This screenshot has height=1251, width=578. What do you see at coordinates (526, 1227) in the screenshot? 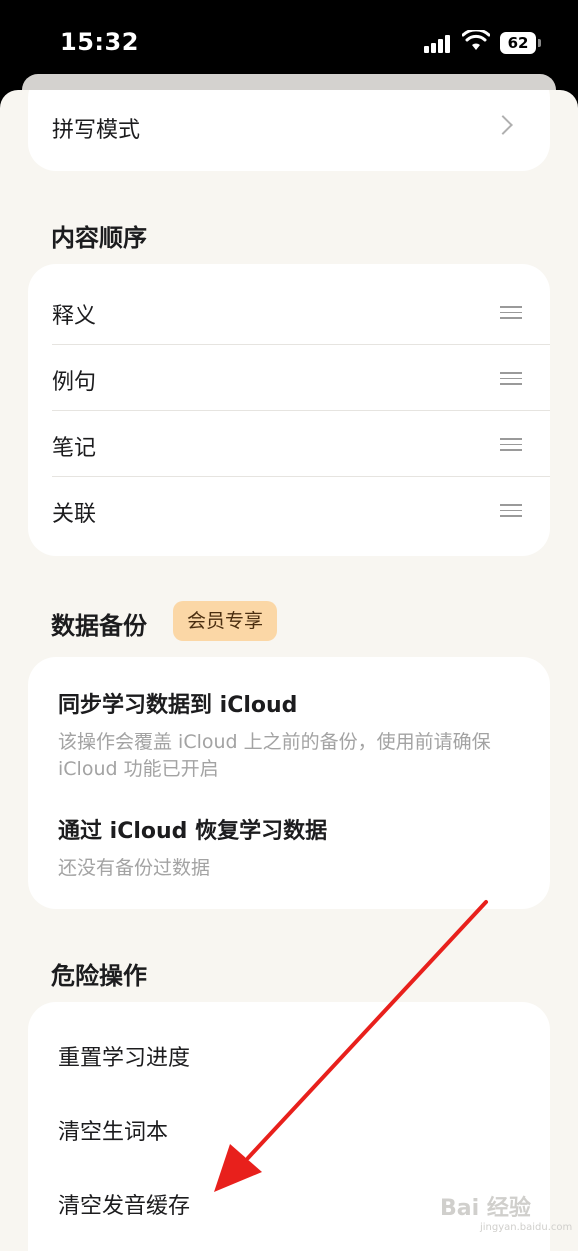
I see `watermark-subtext: jingyan.baidu.com` at bounding box center [526, 1227].